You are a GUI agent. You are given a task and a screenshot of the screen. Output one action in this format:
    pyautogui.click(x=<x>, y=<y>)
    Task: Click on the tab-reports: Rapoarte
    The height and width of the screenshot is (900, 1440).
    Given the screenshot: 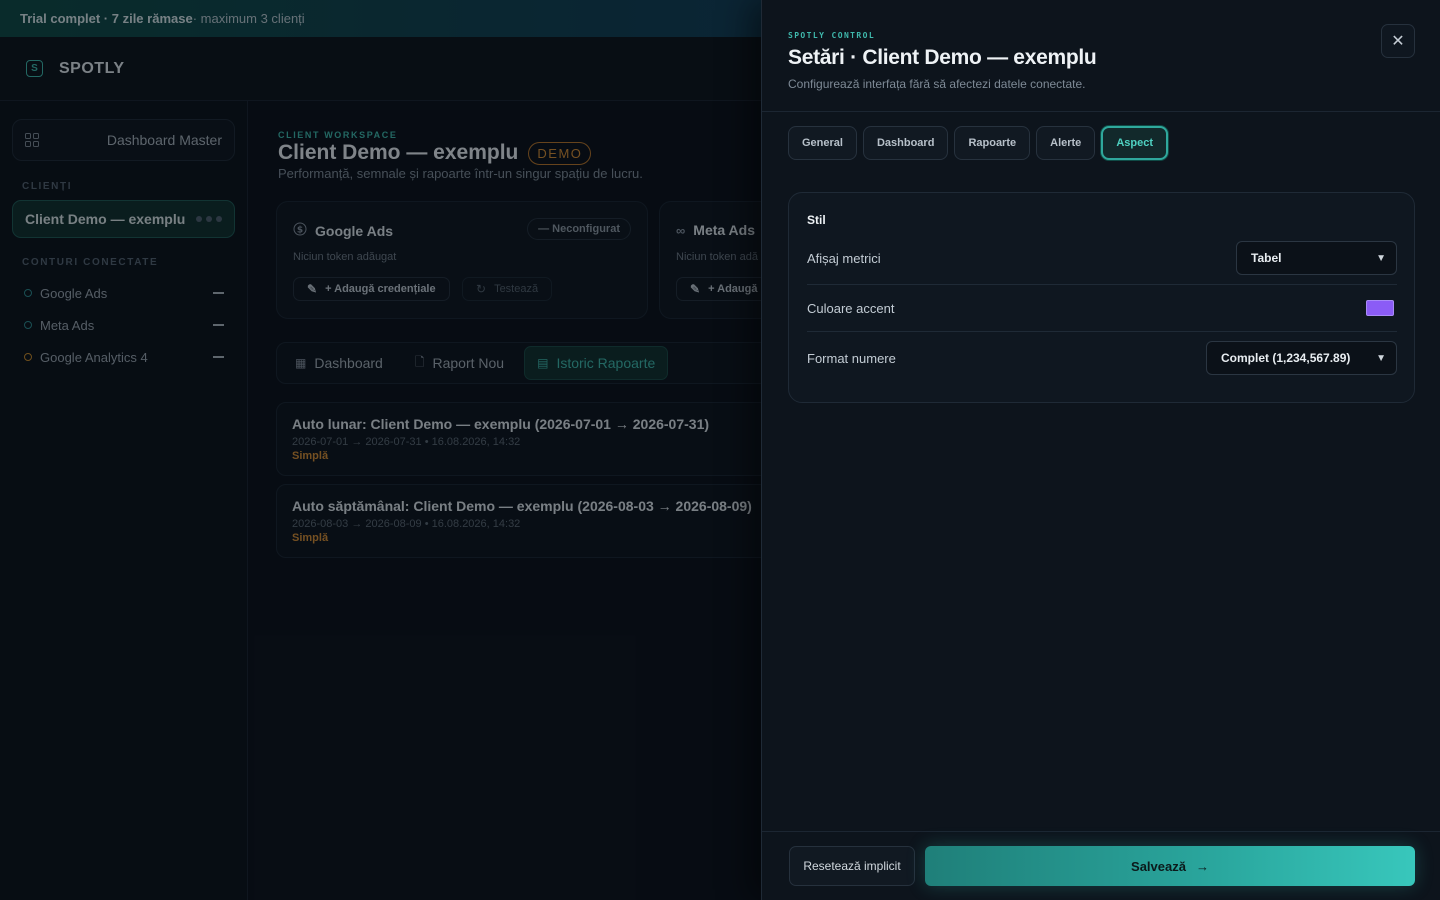 What is the action you would take?
    pyautogui.click(x=992, y=143)
    